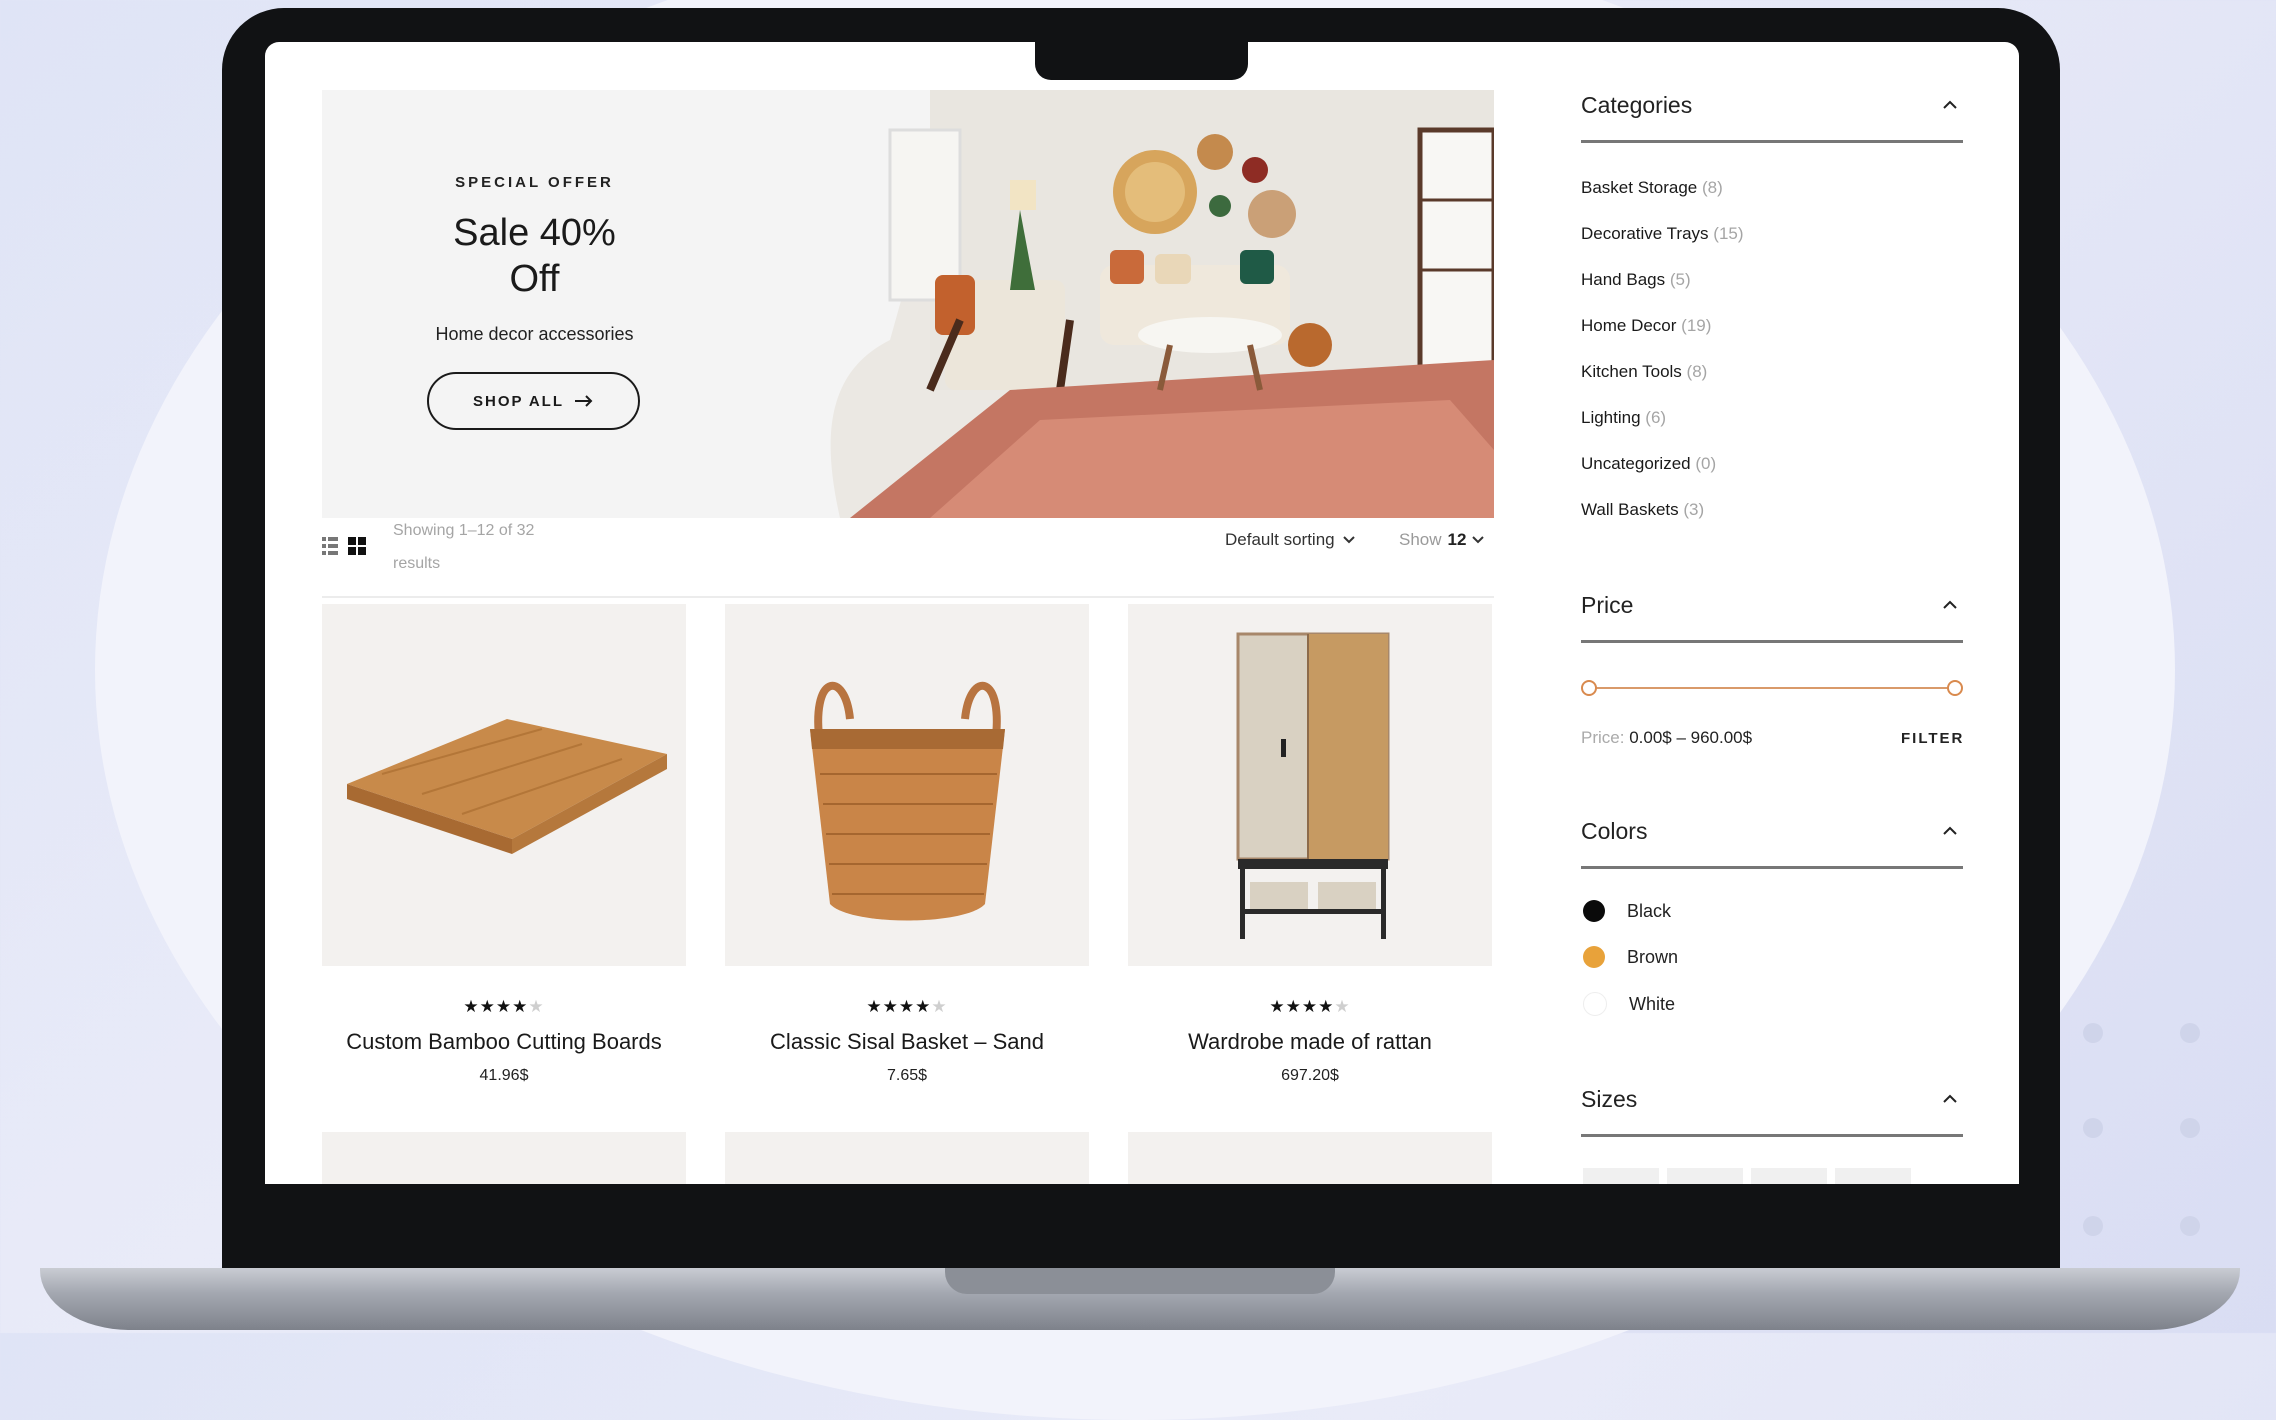 The height and width of the screenshot is (1420, 2276). I want to click on product-card: ★★★★★ Wardrobe made of rattan 697.20$, so click(1310, 844).